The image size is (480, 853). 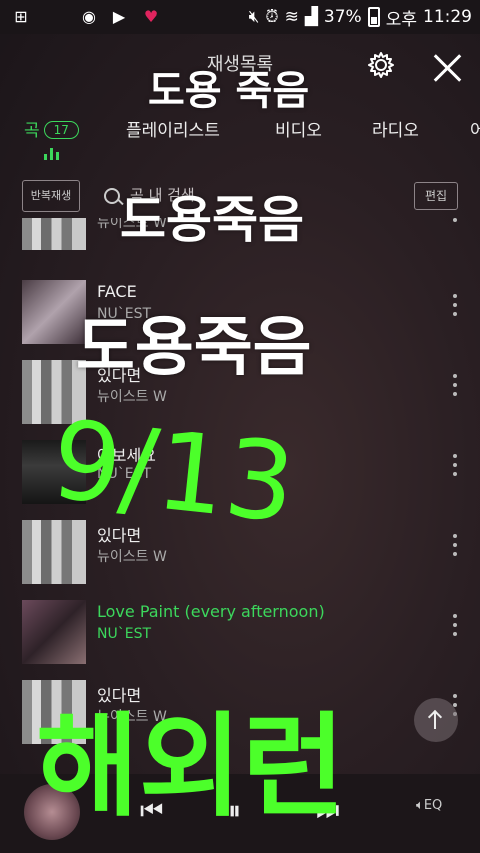 I want to click on search-input: 곡 내 검색, so click(x=162, y=194).